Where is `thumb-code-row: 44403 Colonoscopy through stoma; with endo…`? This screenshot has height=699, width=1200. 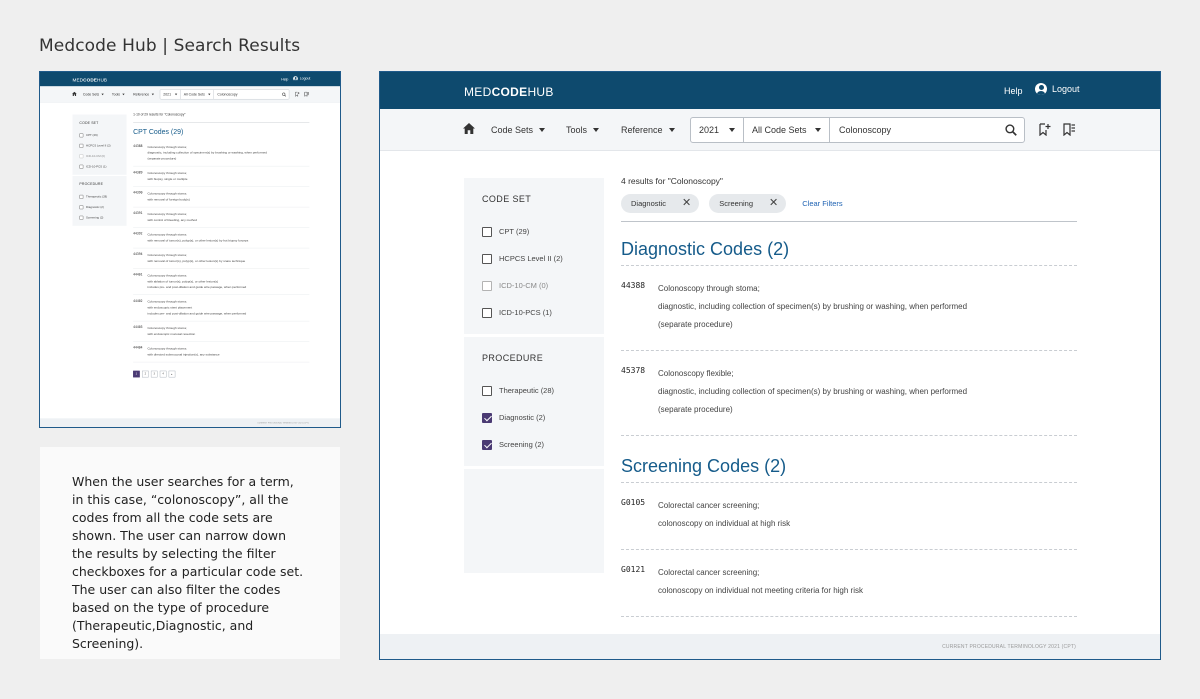
thumb-code-row: 44403 Colonoscopy through stoma; with endo… is located at coordinates (221, 331).